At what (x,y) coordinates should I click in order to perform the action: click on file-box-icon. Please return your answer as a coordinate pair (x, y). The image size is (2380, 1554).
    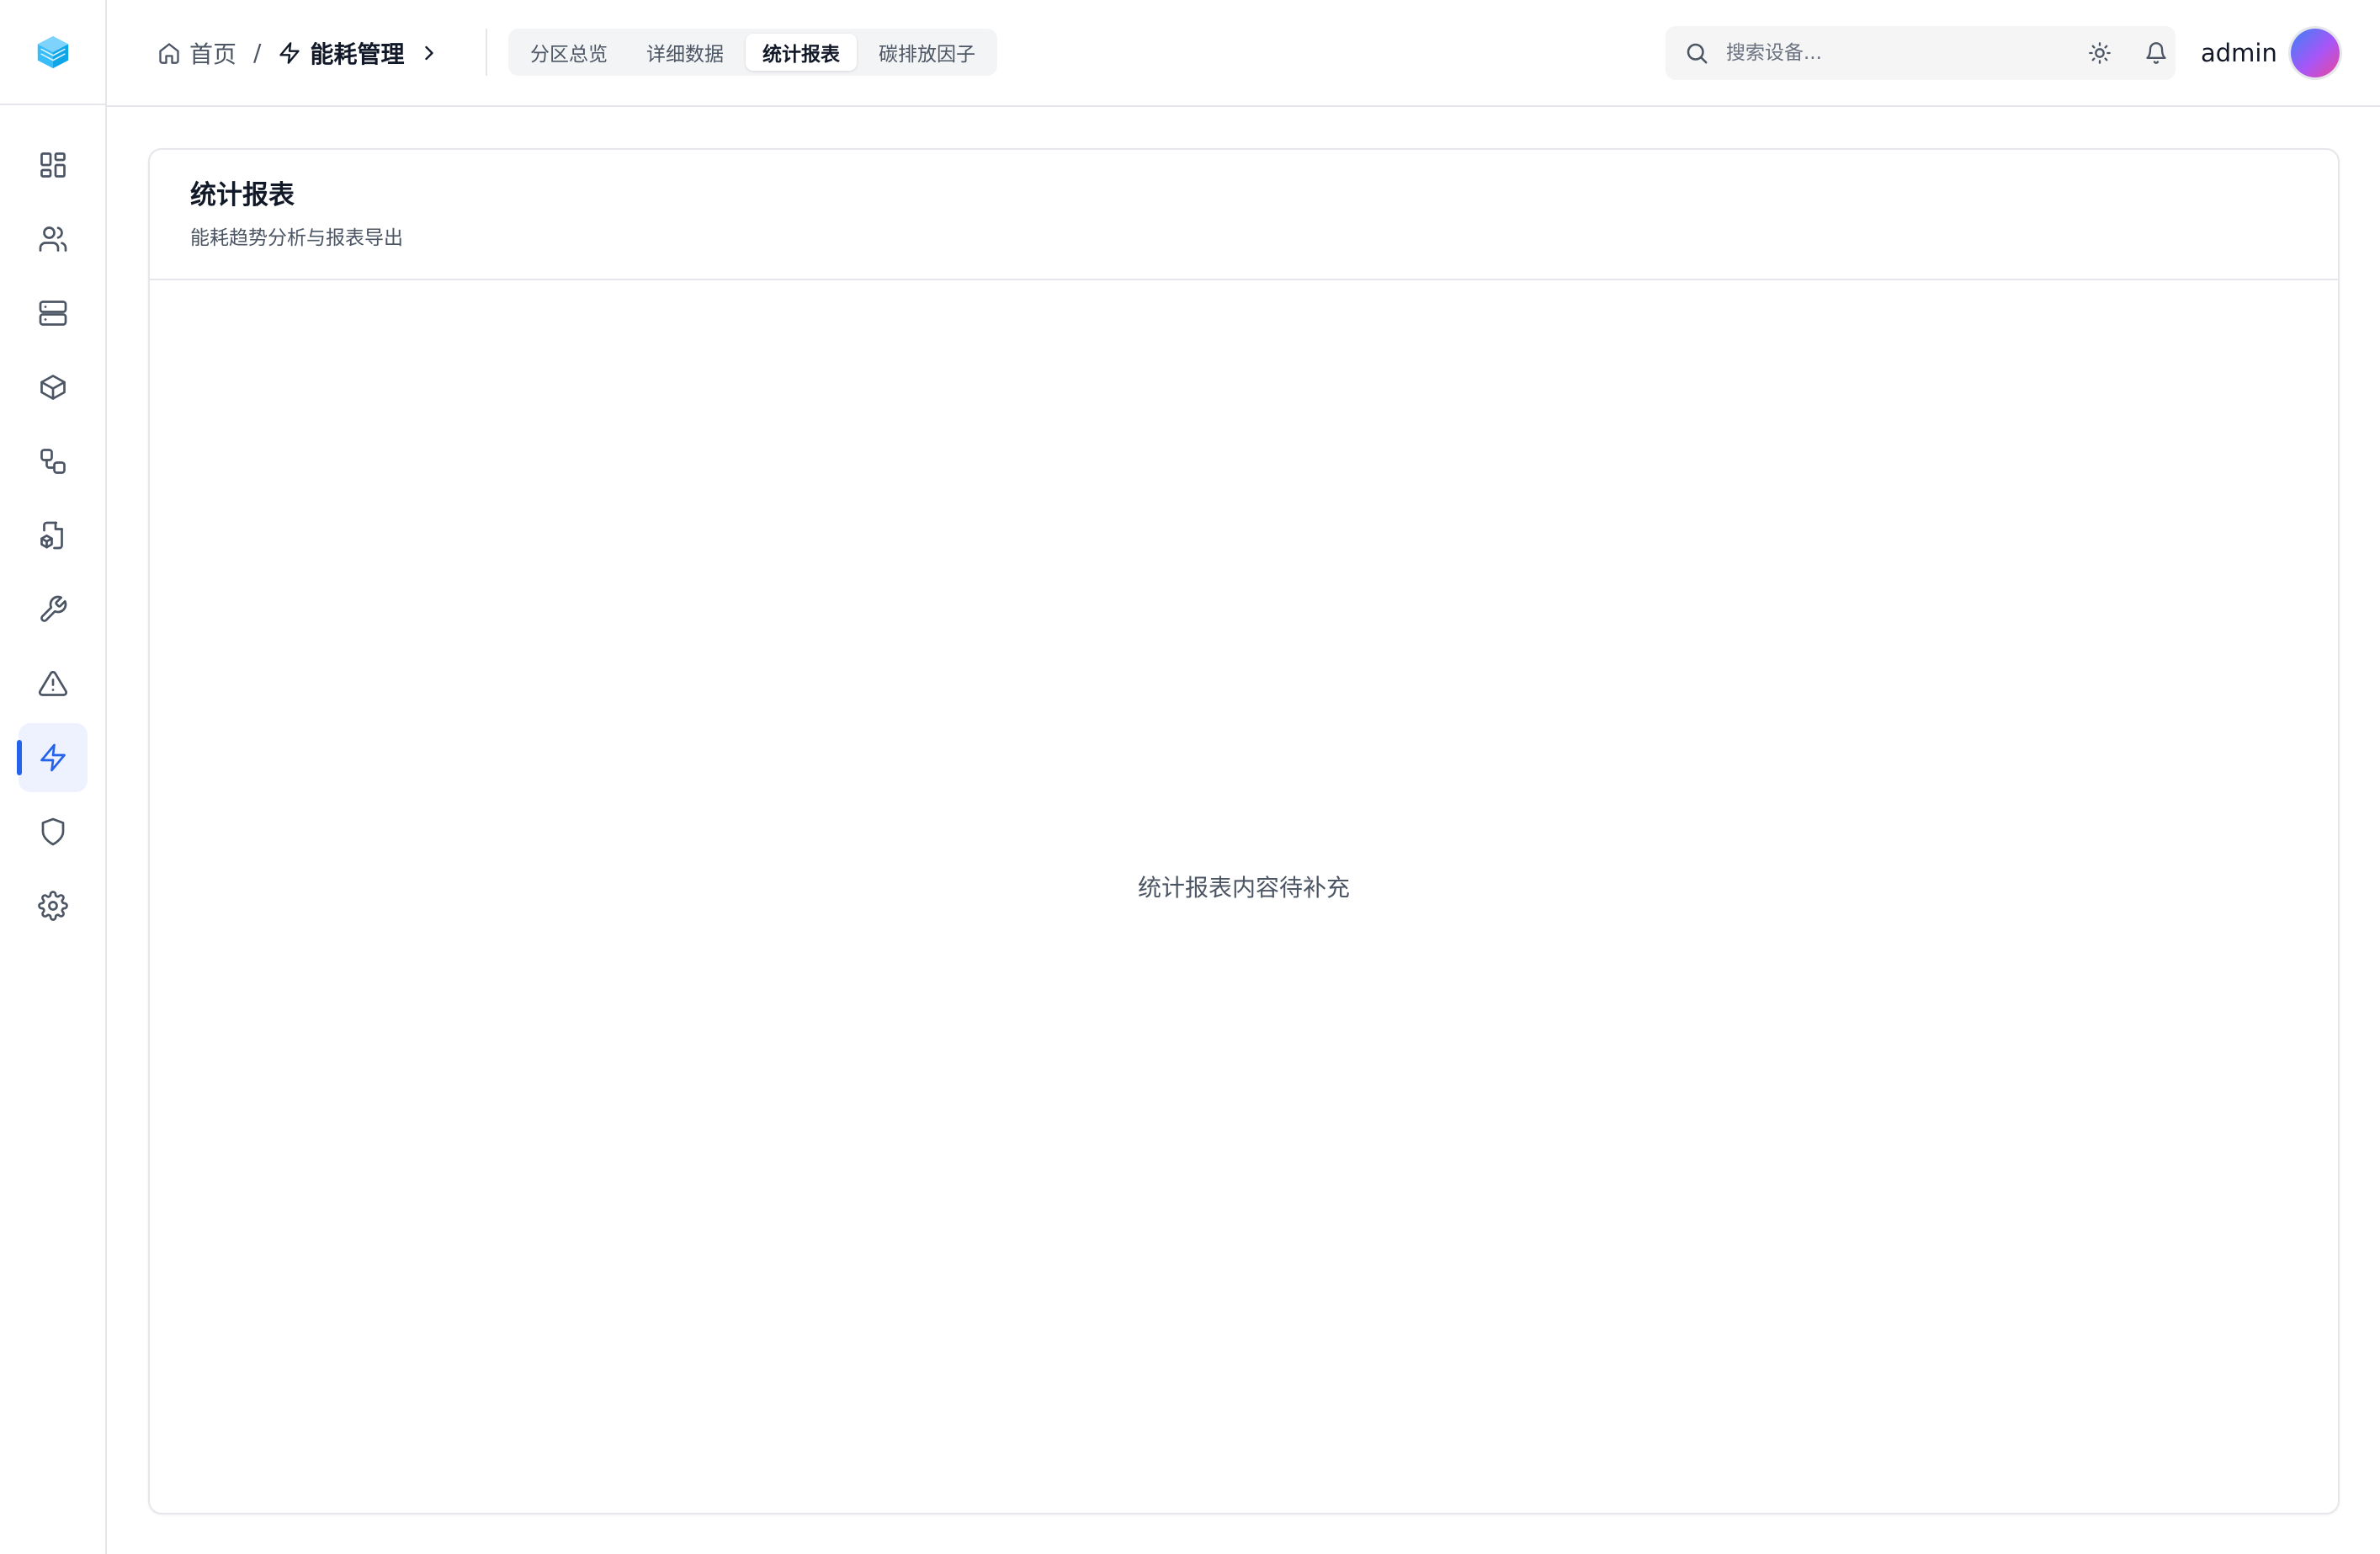
    Looking at the image, I should click on (51, 535).